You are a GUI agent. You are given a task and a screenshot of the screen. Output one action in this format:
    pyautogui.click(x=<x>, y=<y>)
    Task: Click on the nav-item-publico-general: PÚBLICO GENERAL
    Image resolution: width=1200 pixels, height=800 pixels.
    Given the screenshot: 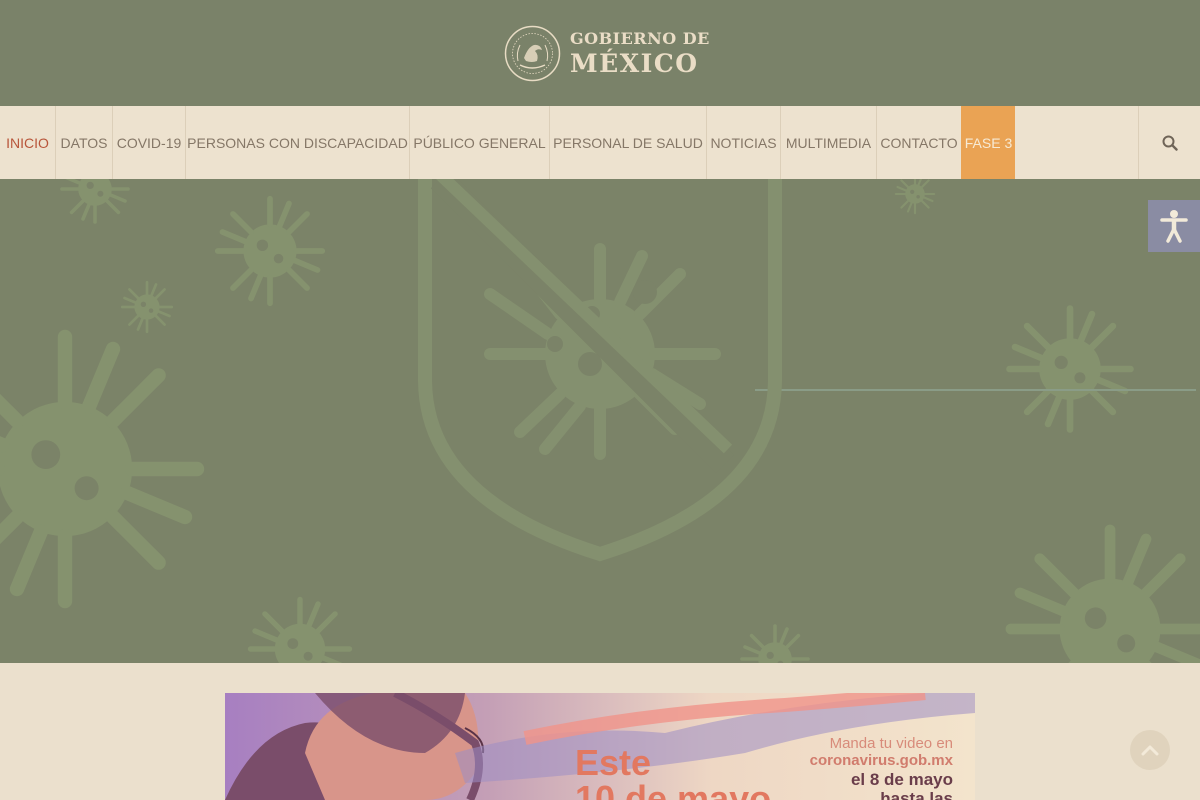 What is the action you would take?
    pyautogui.click(x=479, y=142)
    